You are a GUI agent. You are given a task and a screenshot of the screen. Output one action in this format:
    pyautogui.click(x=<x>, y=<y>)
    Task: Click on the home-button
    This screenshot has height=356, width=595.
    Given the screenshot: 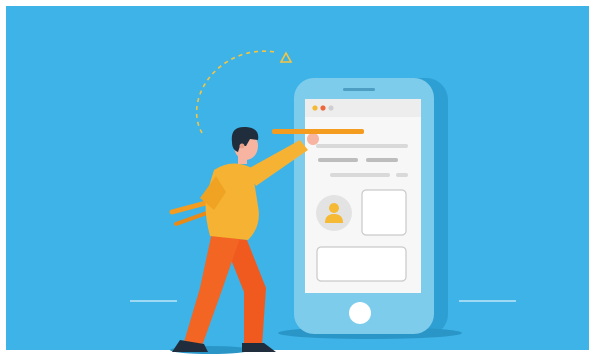 What is the action you would take?
    pyautogui.click(x=360, y=313)
    